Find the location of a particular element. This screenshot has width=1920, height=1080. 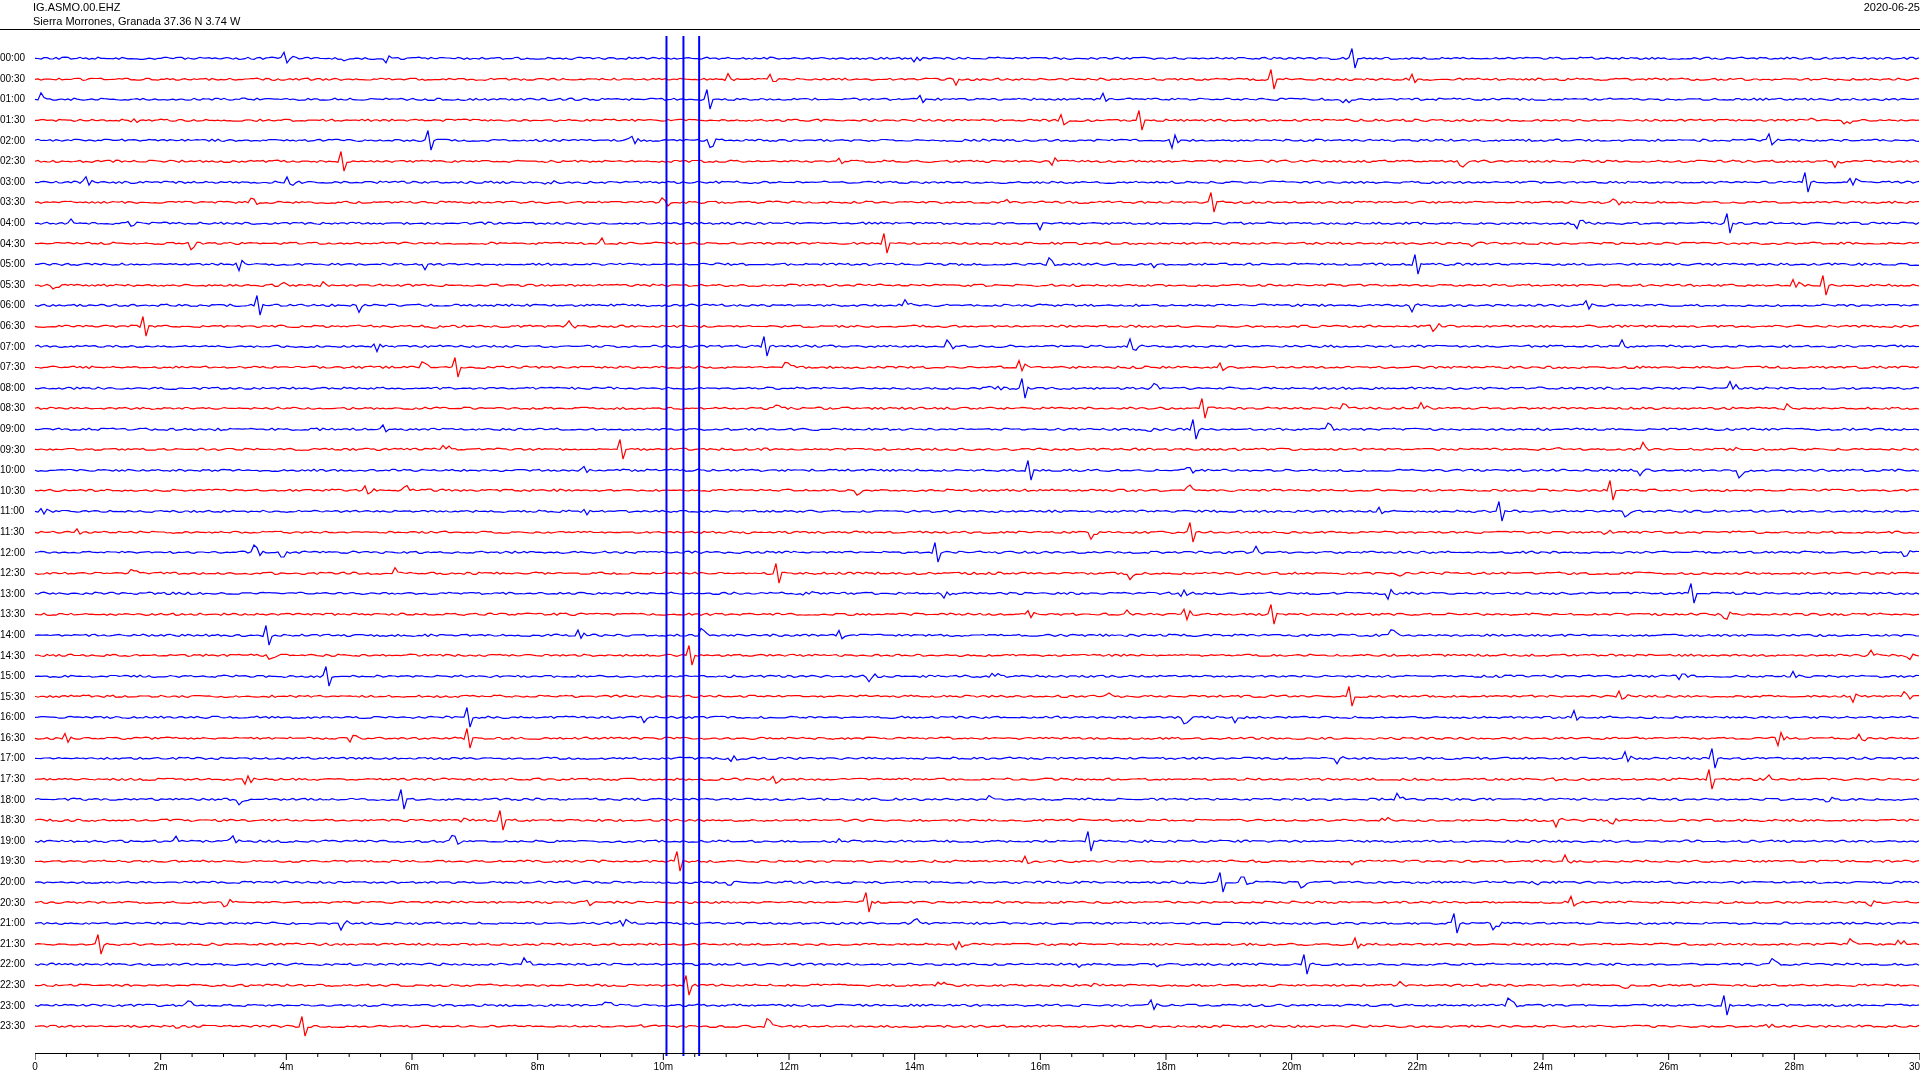

time-label: 04:00 is located at coordinates (13, 223).